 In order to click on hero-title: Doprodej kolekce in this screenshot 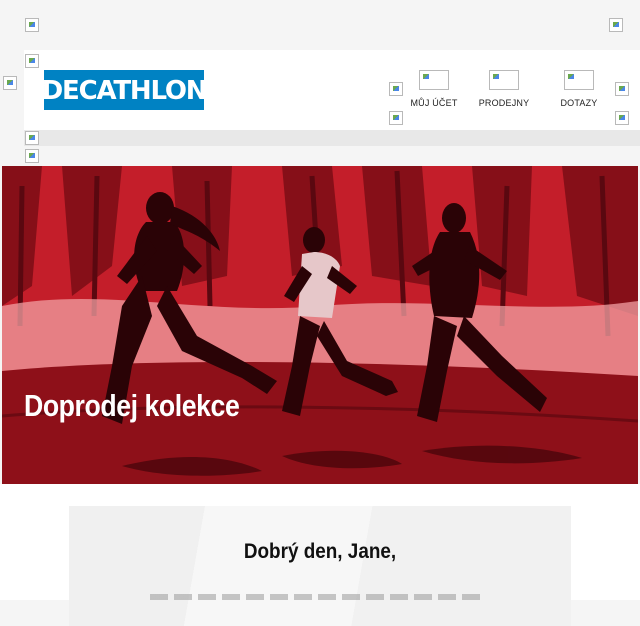, I will do `click(132, 405)`.